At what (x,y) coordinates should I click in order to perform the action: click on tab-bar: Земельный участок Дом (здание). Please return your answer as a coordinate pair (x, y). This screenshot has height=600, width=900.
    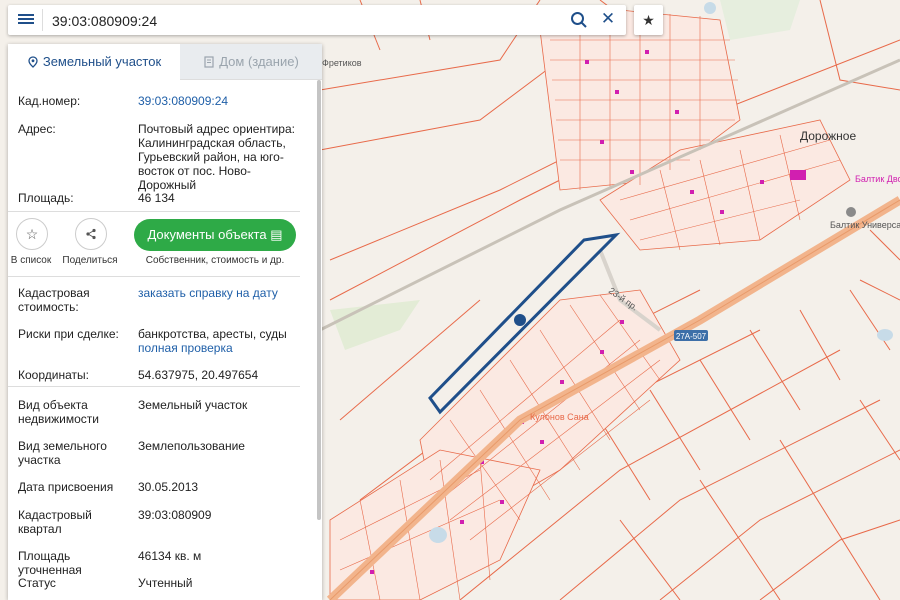
    Looking at the image, I should click on (165, 62).